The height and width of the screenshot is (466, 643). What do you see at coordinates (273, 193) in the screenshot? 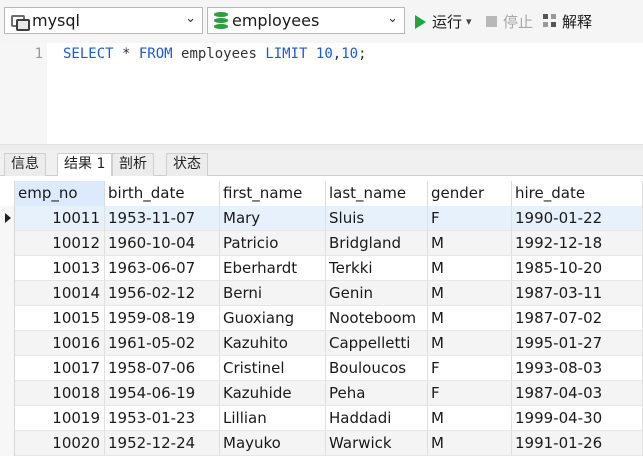
I see `column-header-first-name: first_name` at bounding box center [273, 193].